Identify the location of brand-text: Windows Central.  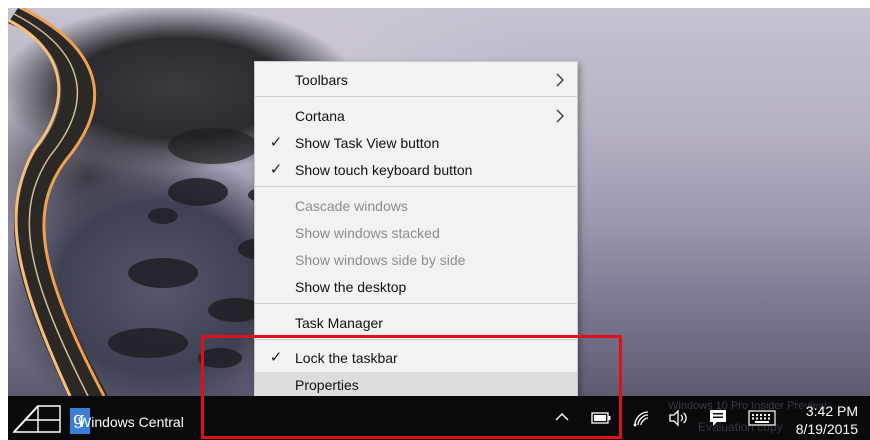
(131, 422).